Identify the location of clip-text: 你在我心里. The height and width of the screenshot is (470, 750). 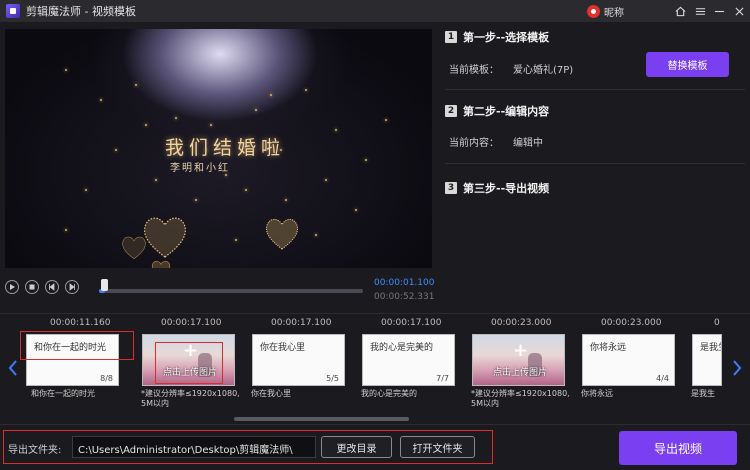
(283, 348).